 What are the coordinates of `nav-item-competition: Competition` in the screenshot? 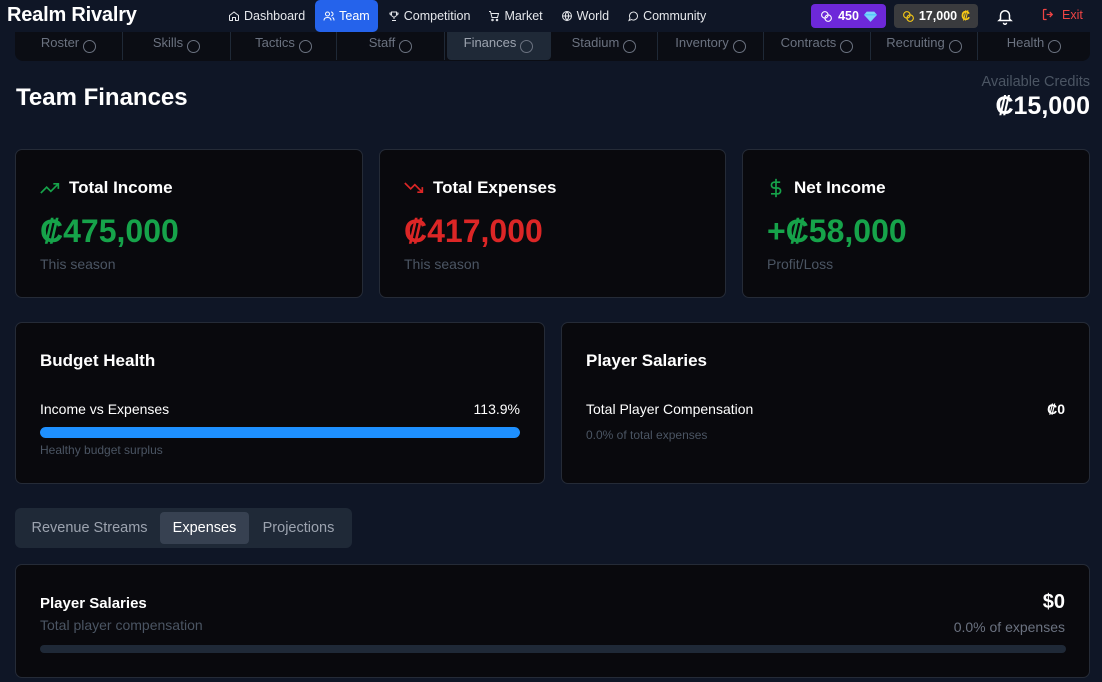 It's located at (429, 16).